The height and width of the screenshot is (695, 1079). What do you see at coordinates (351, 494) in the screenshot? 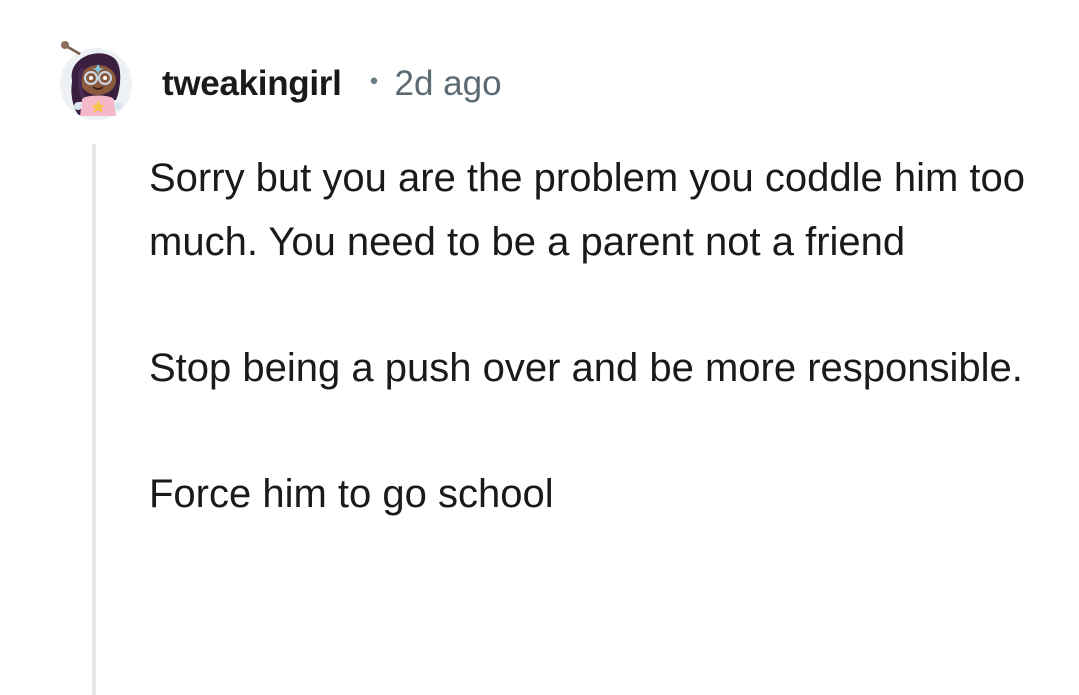
I see `comment-paragraph: Force him to go school` at bounding box center [351, 494].